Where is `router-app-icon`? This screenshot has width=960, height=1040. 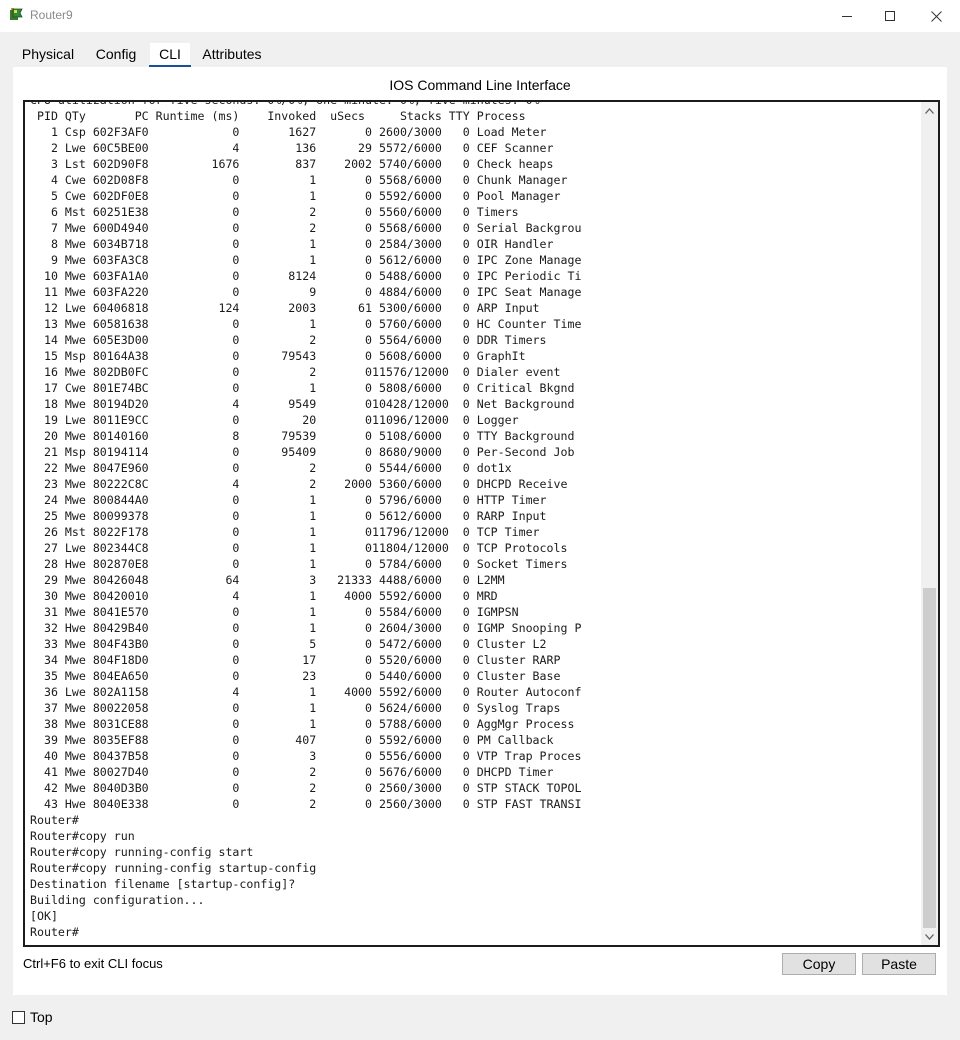 router-app-icon is located at coordinates (17, 15).